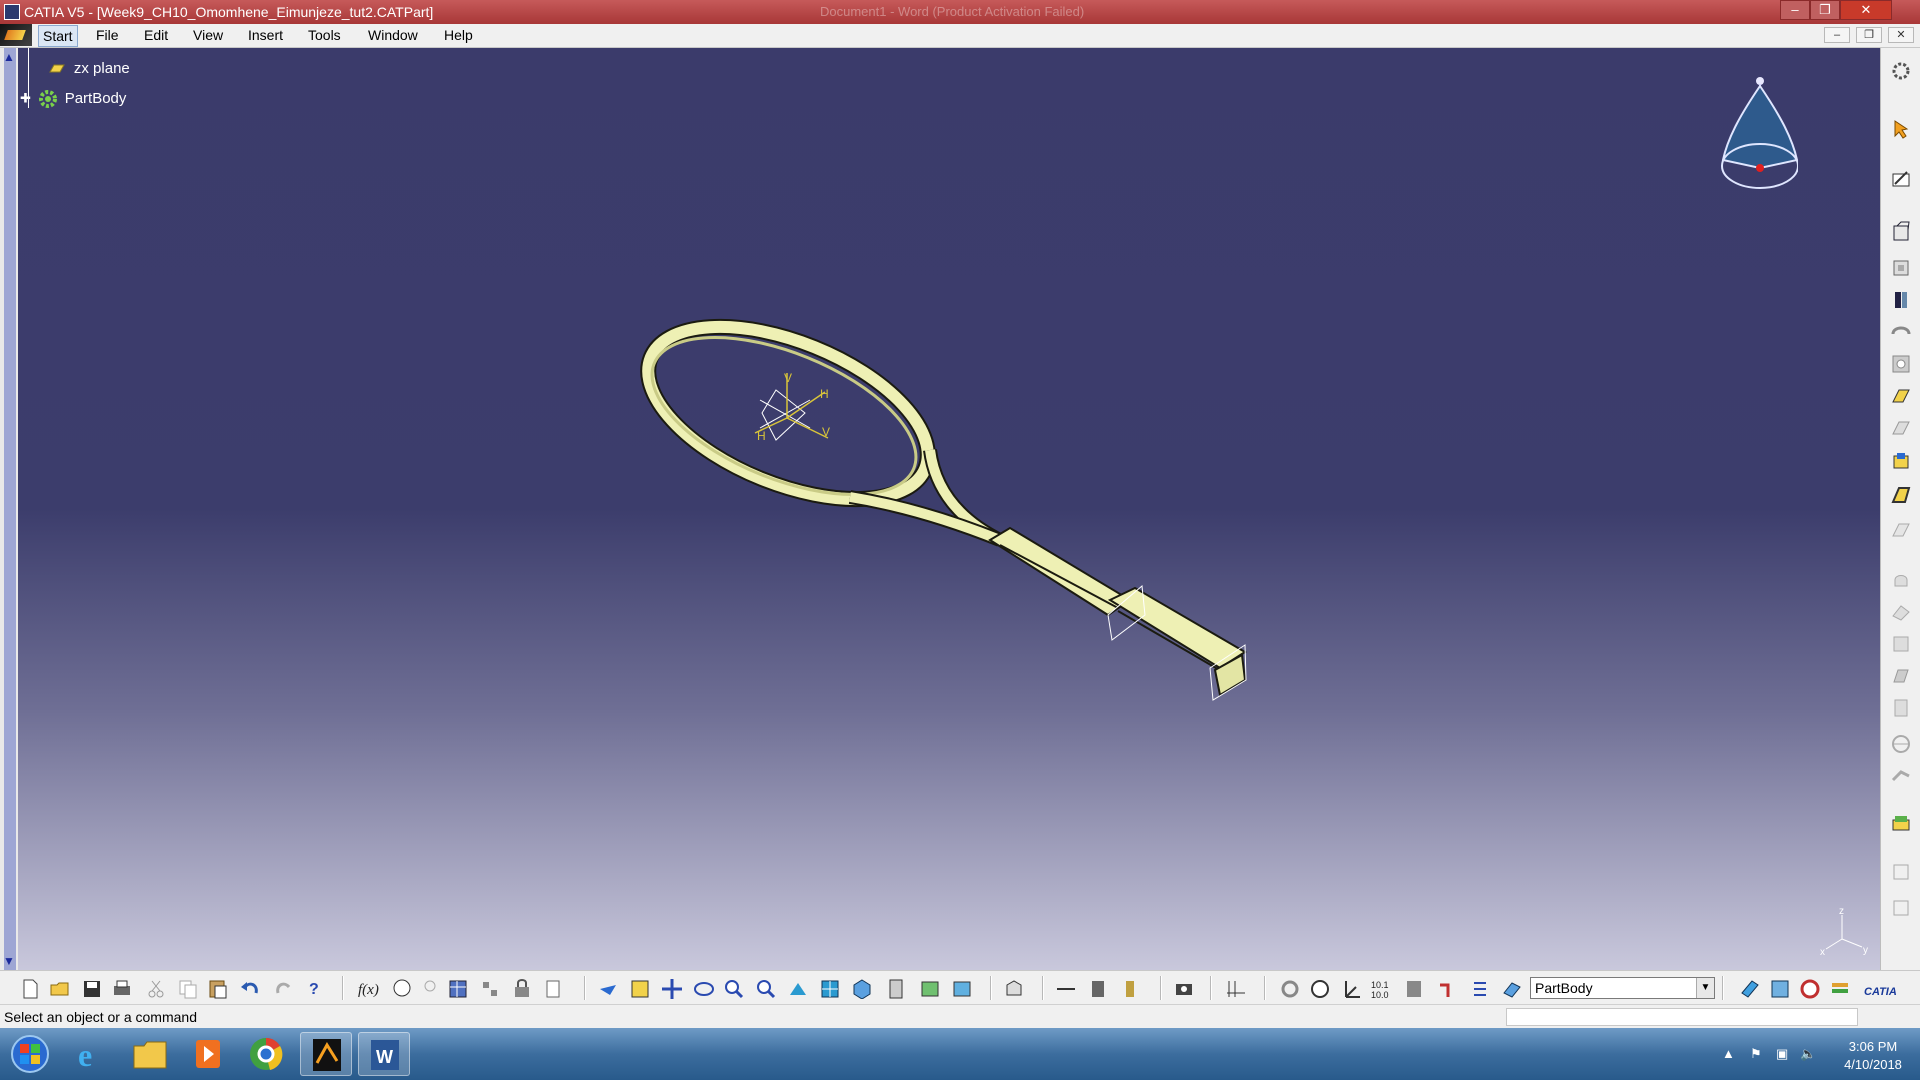 Image resolution: width=1920 pixels, height=1080 pixels. What do you see at coordinates (1840, 988) in the screenshot?
I see `layers-icon` at bounding box center [1840, 988].